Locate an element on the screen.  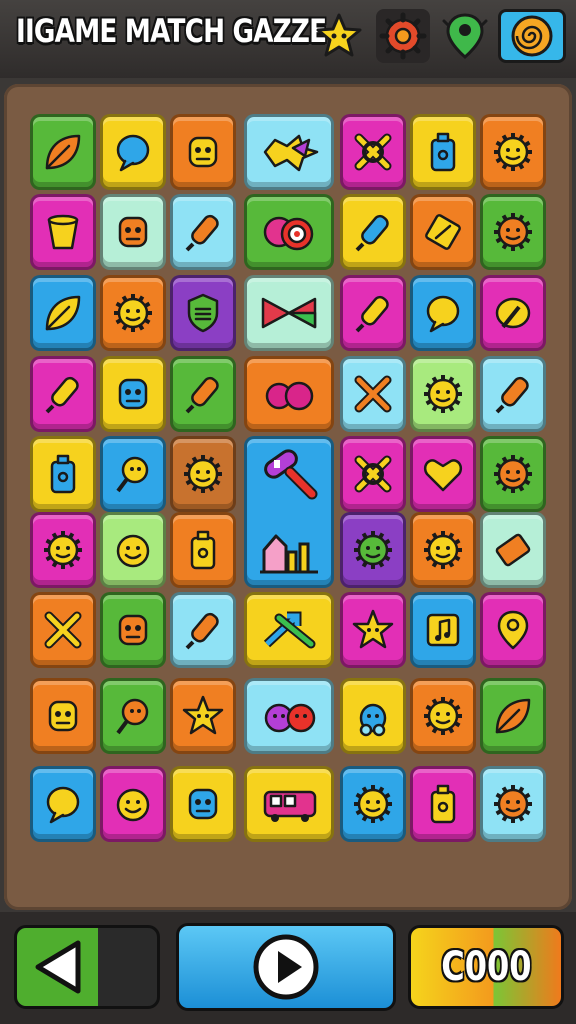
puzzle-icon is located at coordinates (513, 550).